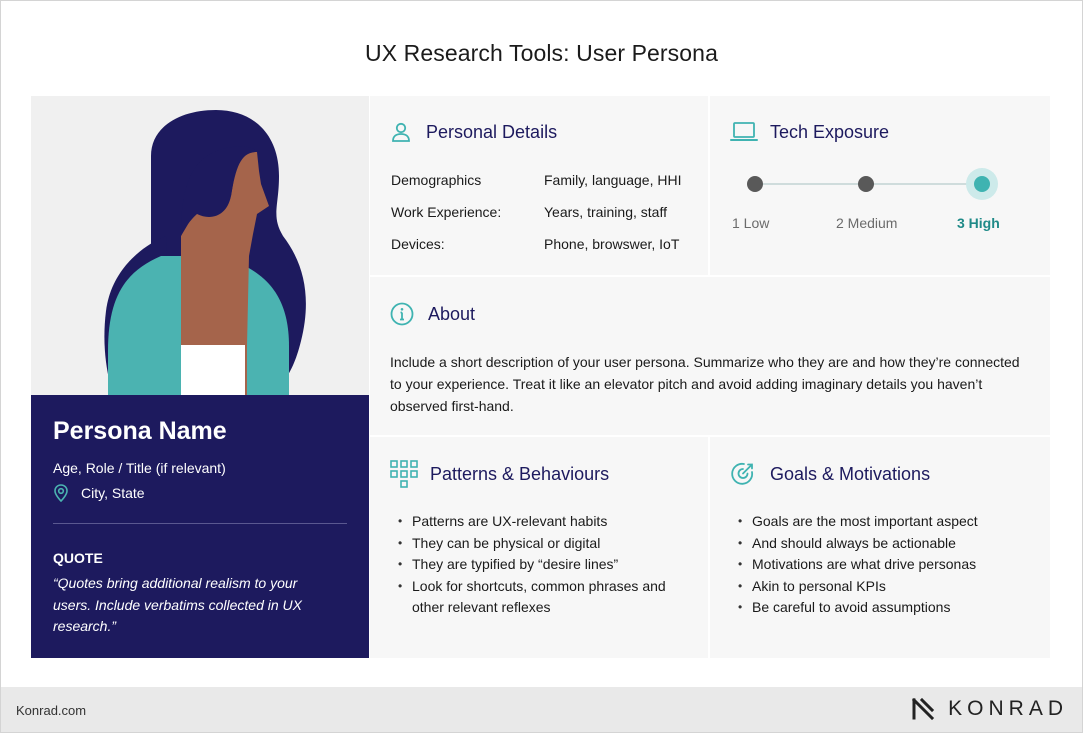  I want to click on personal-details-header: Personal Details, so click(473, 132).